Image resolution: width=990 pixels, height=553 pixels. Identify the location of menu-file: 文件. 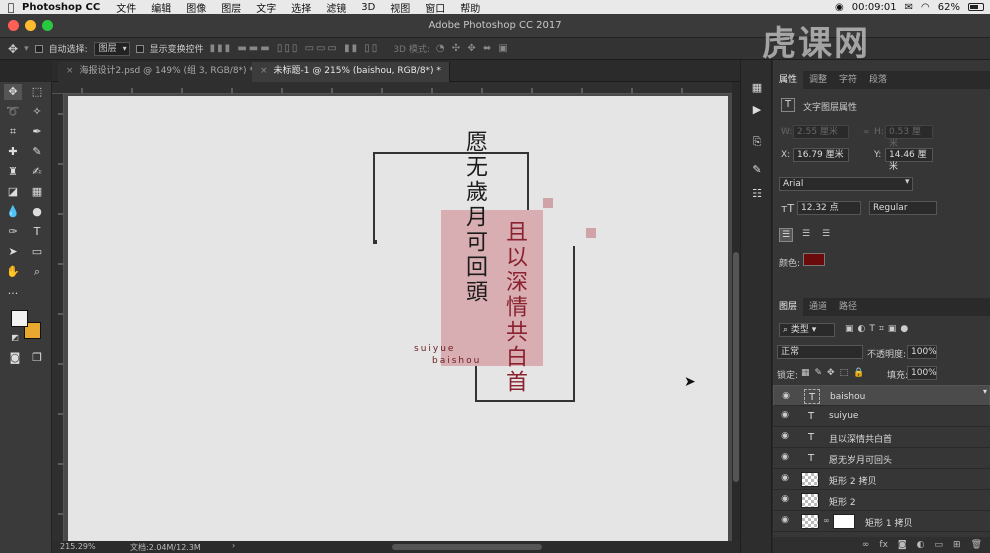
(126, 7).